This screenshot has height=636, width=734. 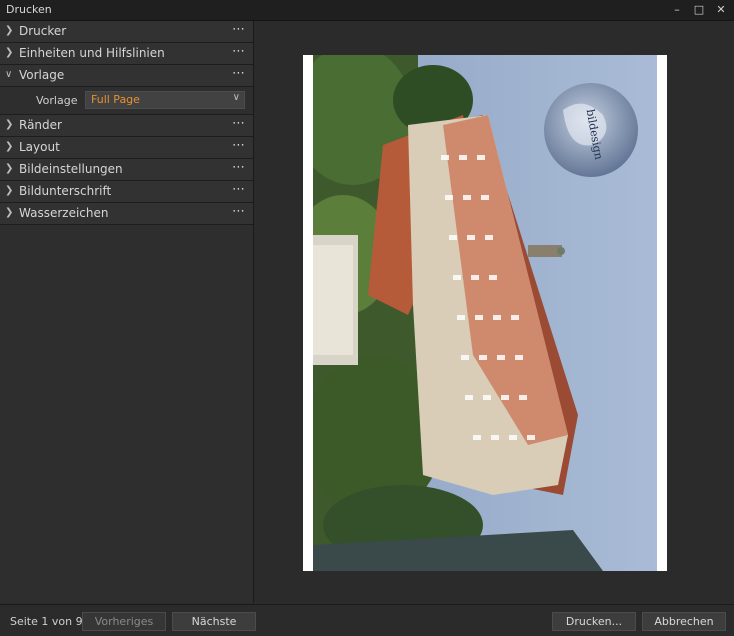 I want to click on vorlage-select: Full Page ∨, so click(x=165, y=100).